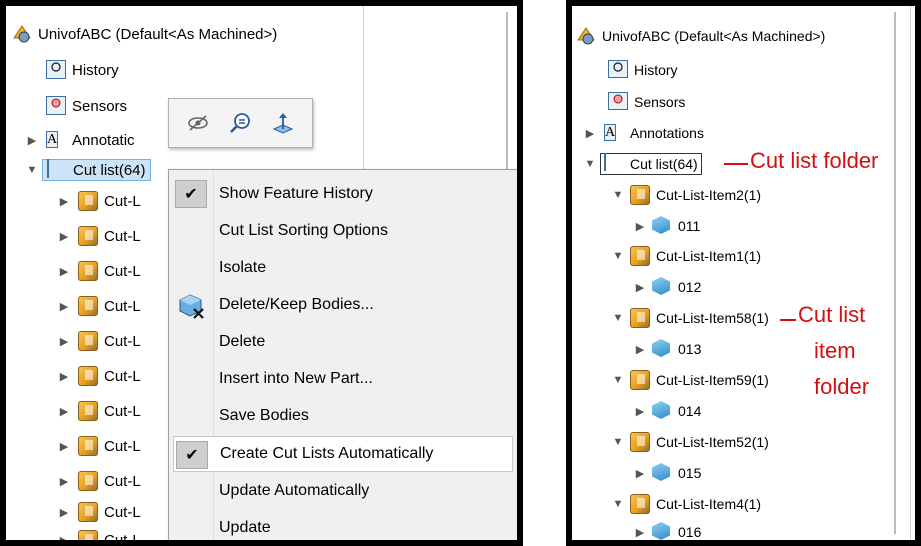 The width and height of the screenshot is (921, 546). Describe the element at coordinates (667, 473) in the screenshot. I see `tree-item-body: ▶ 015` at that location.